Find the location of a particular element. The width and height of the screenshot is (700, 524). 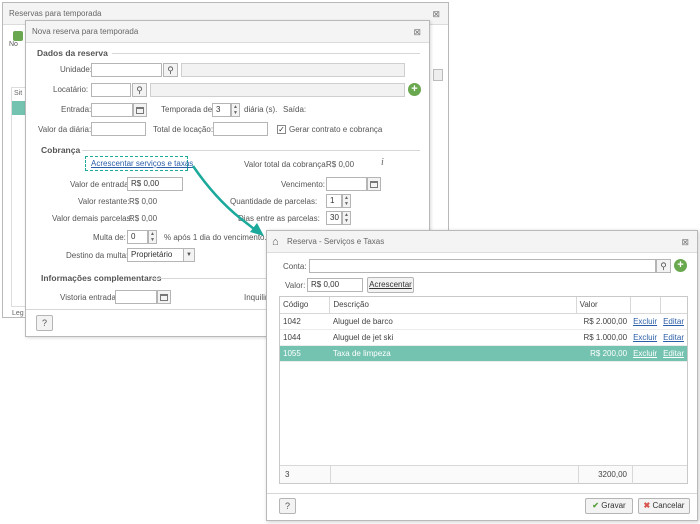

search-icon: ⚲ is located at coordinates (663, 265).